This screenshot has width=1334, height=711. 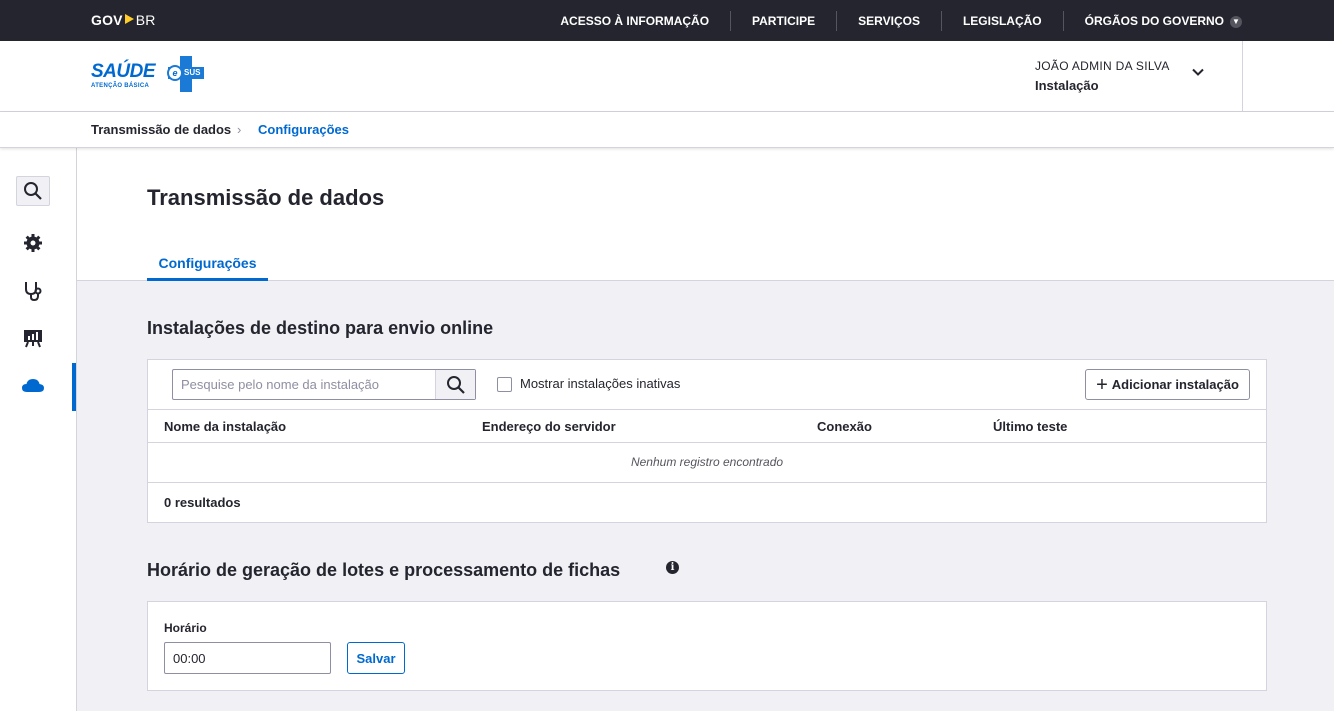 I want to click on results-count: 0 resultados, so click(x=202, y=502).